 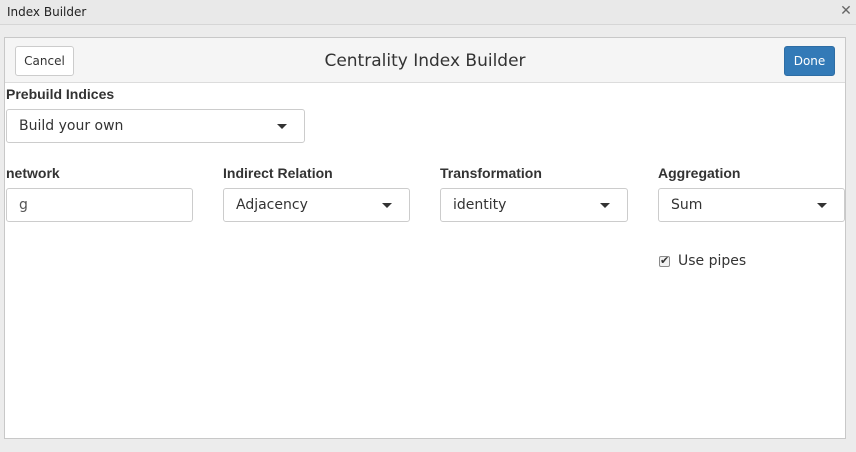 I want to click on done-button: Done, so click(x=809, y=61).